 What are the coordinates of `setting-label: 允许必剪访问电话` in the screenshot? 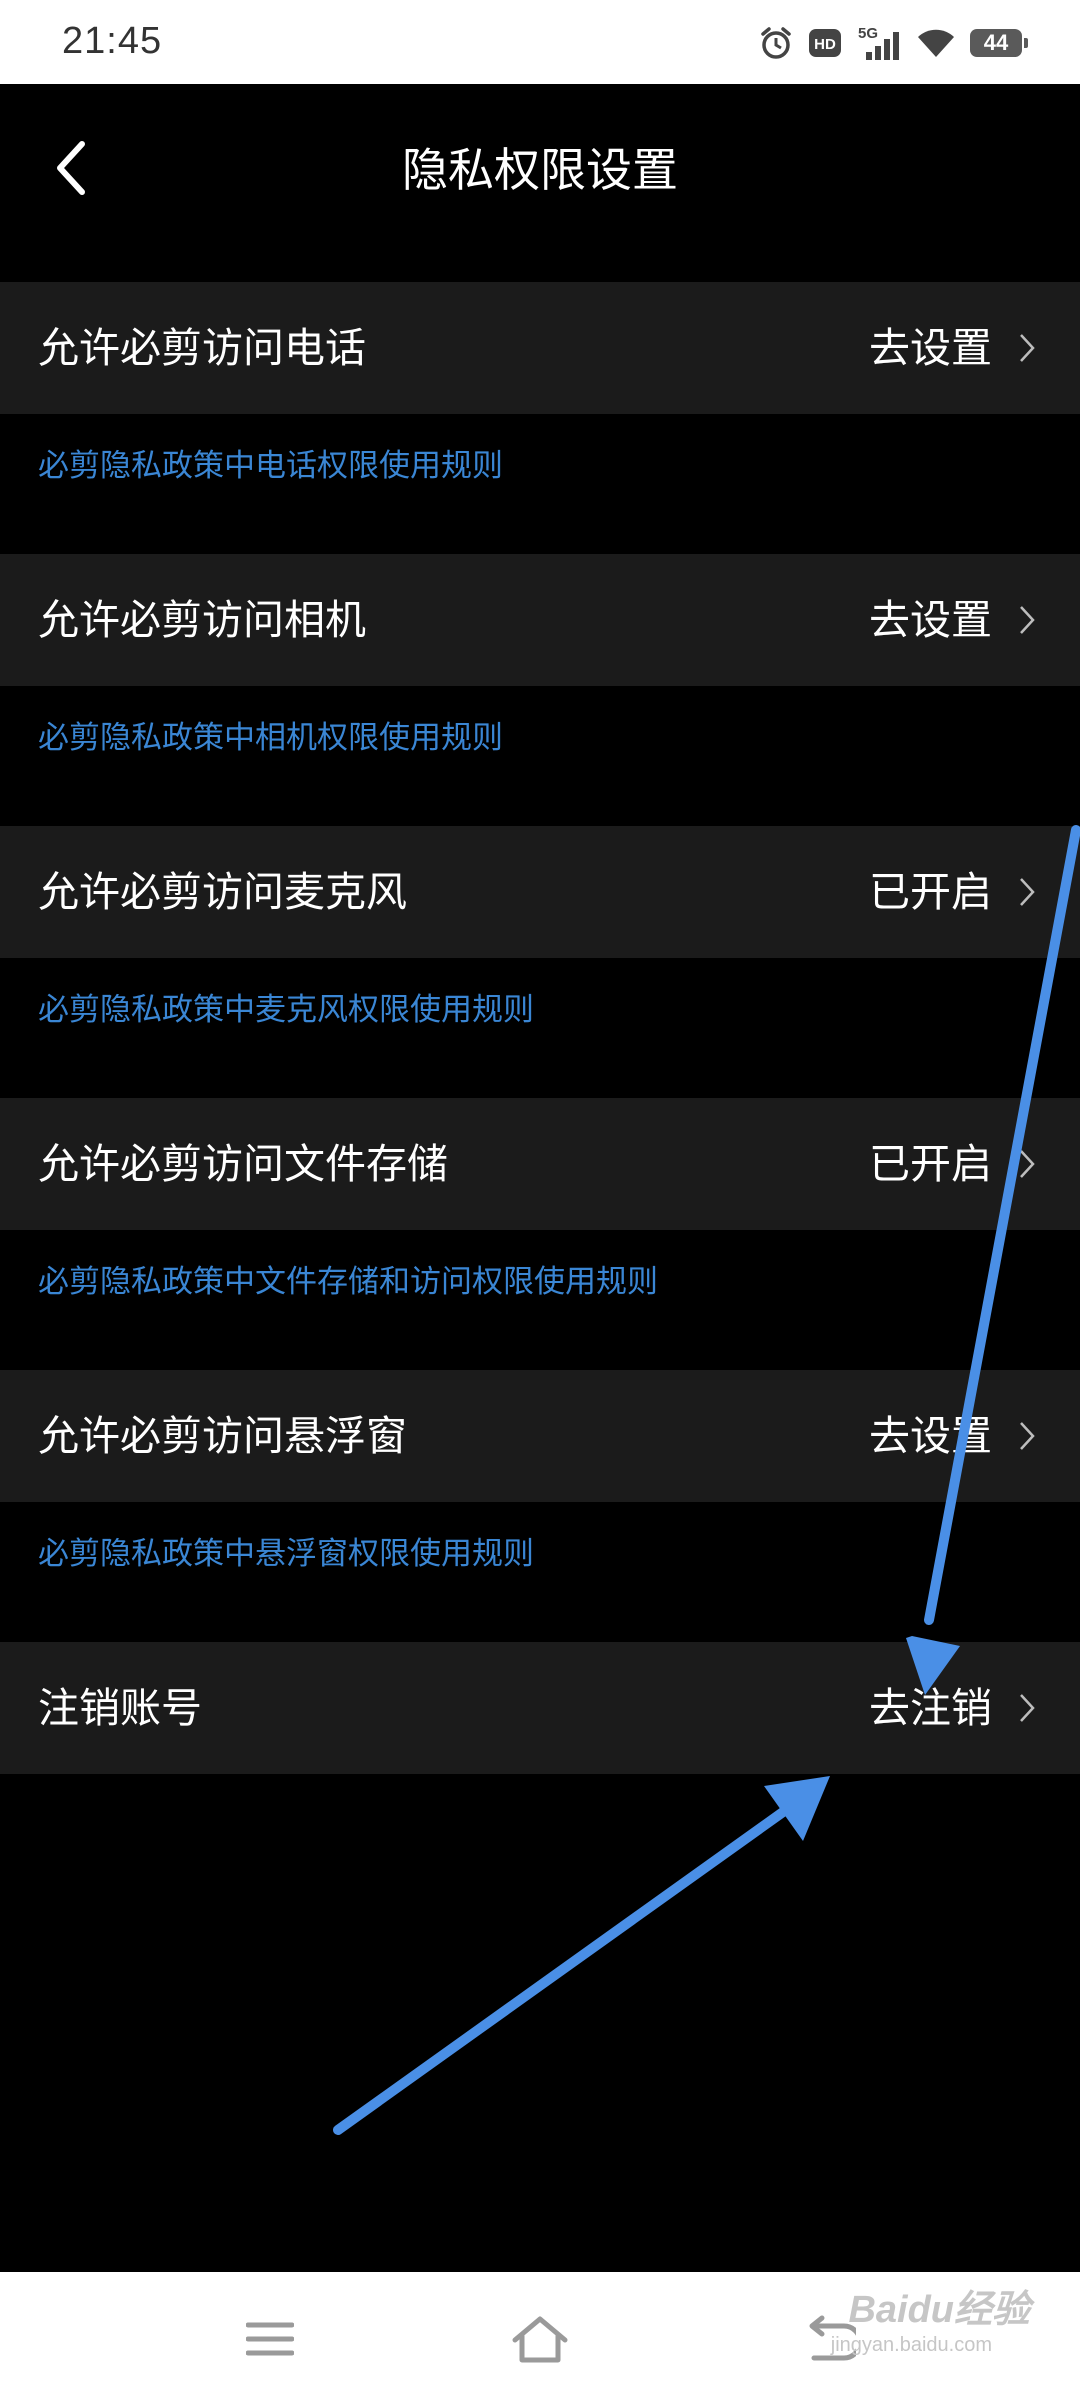 It's located at (202, 348).